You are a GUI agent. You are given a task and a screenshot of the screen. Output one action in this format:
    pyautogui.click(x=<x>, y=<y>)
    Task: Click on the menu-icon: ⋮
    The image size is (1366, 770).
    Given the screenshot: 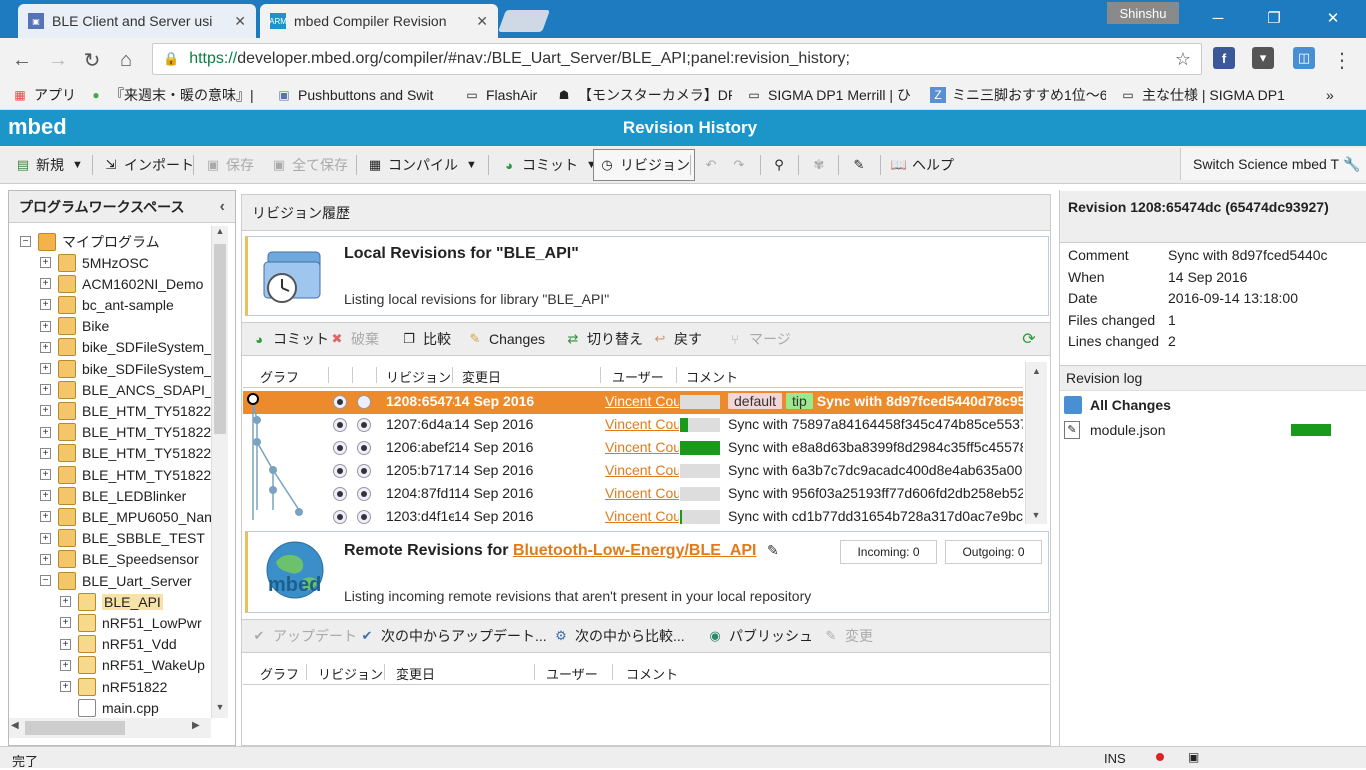 What is the action you would take?
    pyautogui.click(x=1342, y=60)
    